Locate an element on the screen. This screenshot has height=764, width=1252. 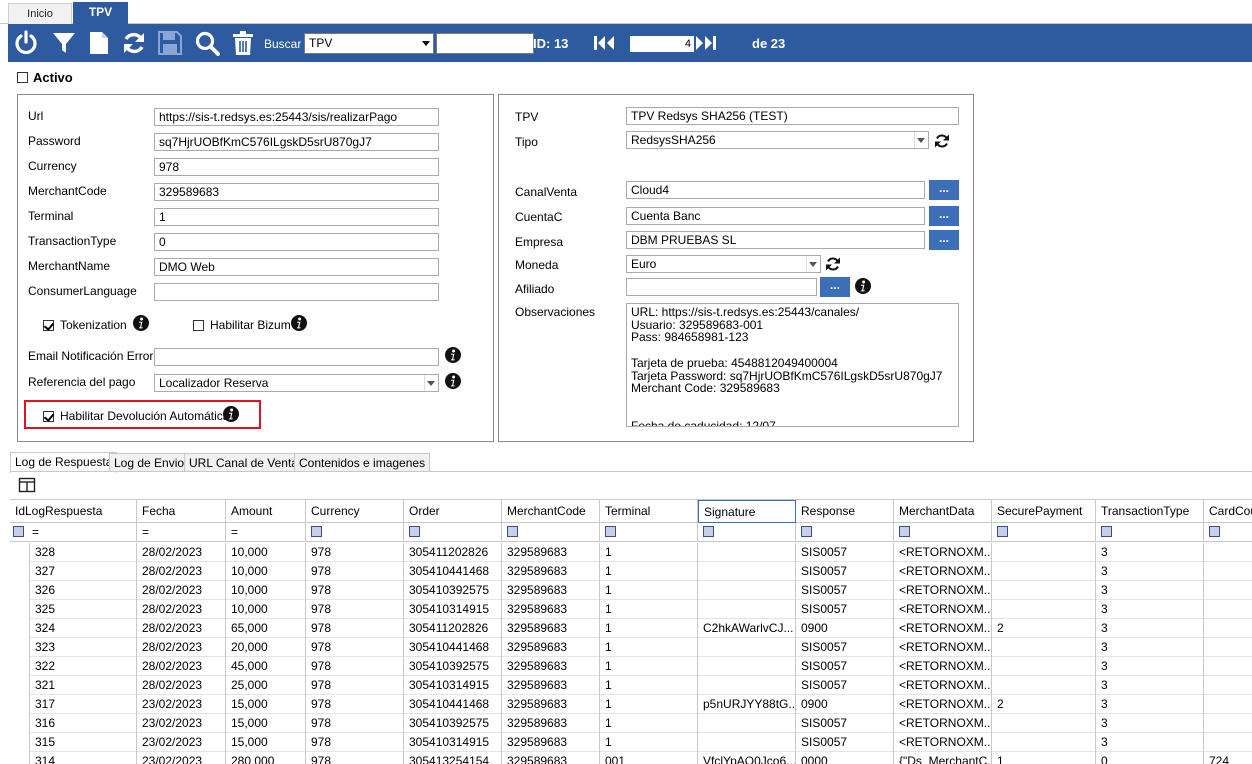
devolucion-checkbox-box is located at coordinates (48, 416).